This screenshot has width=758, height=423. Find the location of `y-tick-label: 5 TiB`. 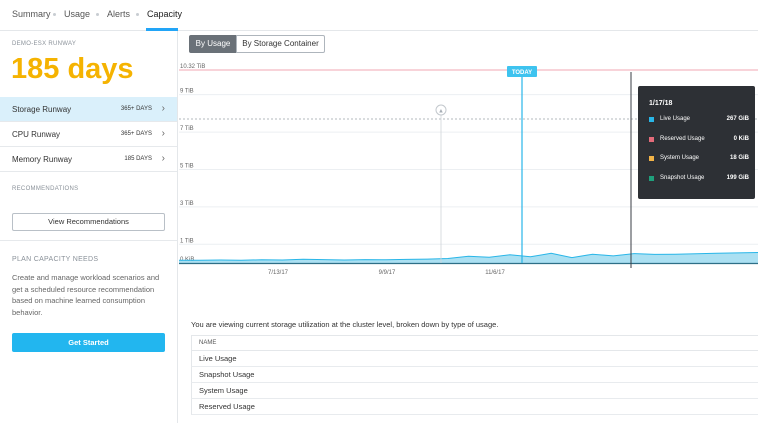

y-tick-label: 5 TiB is located at coordinates (187, 166).